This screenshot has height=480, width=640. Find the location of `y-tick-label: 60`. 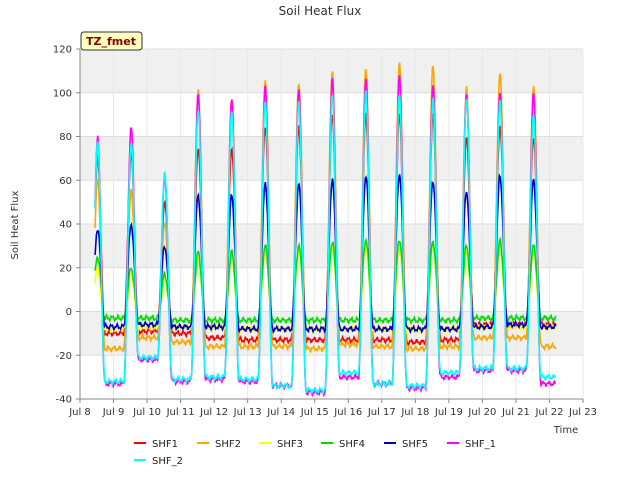

y-tick-label: 60 is located at coordinates (65, 181).